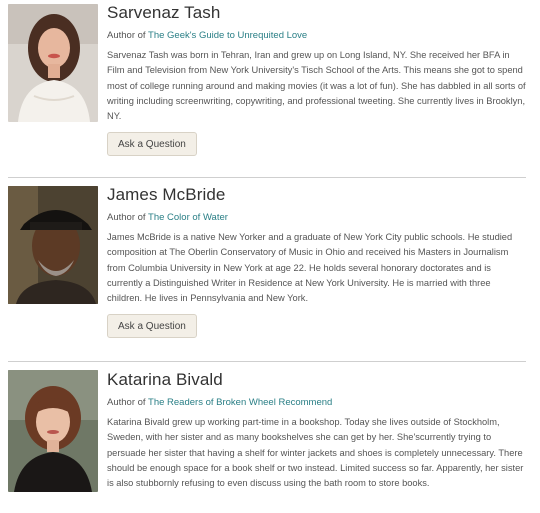 This screenshot has width=540, height=513. Describe the element at coordinates (317, 217) in the screenshot. I see `author-byline: Author of The Color of Water` at that location.